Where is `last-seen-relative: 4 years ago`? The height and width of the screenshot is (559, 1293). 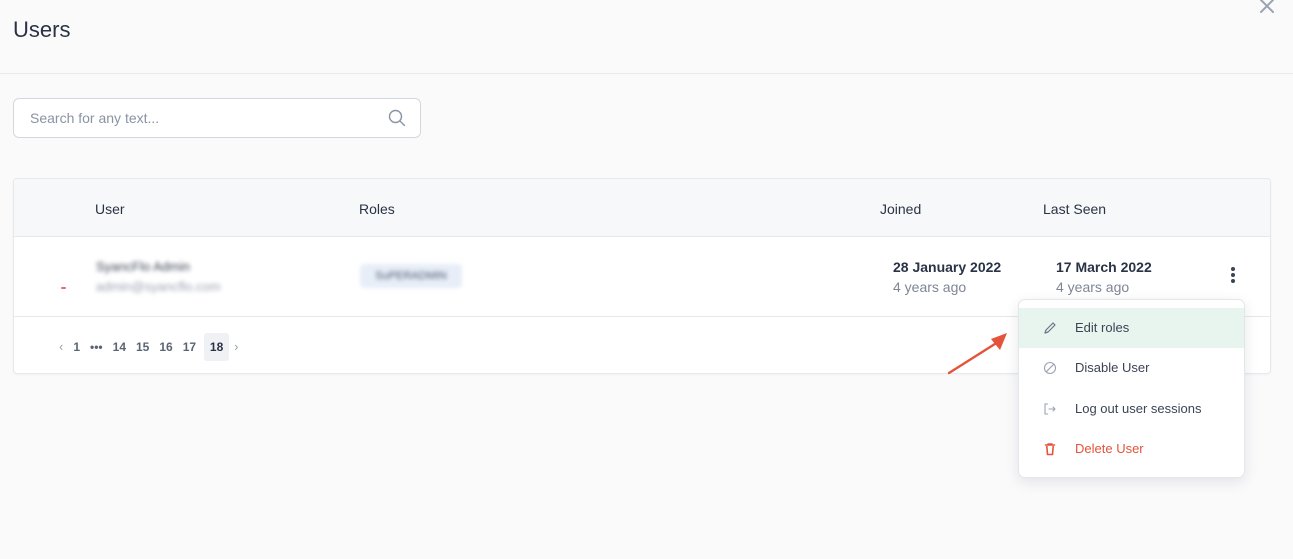 last-seen-relative: 4 years ago is located at coordinates (1093, 287).